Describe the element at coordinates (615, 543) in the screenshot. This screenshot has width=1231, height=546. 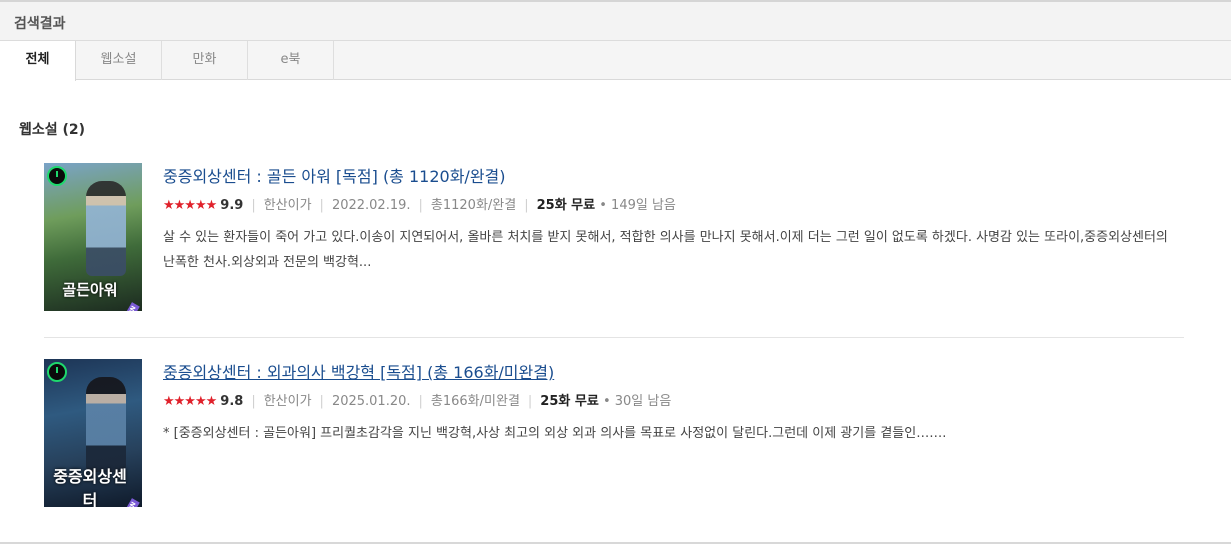
I see `bottom-border` at that location.